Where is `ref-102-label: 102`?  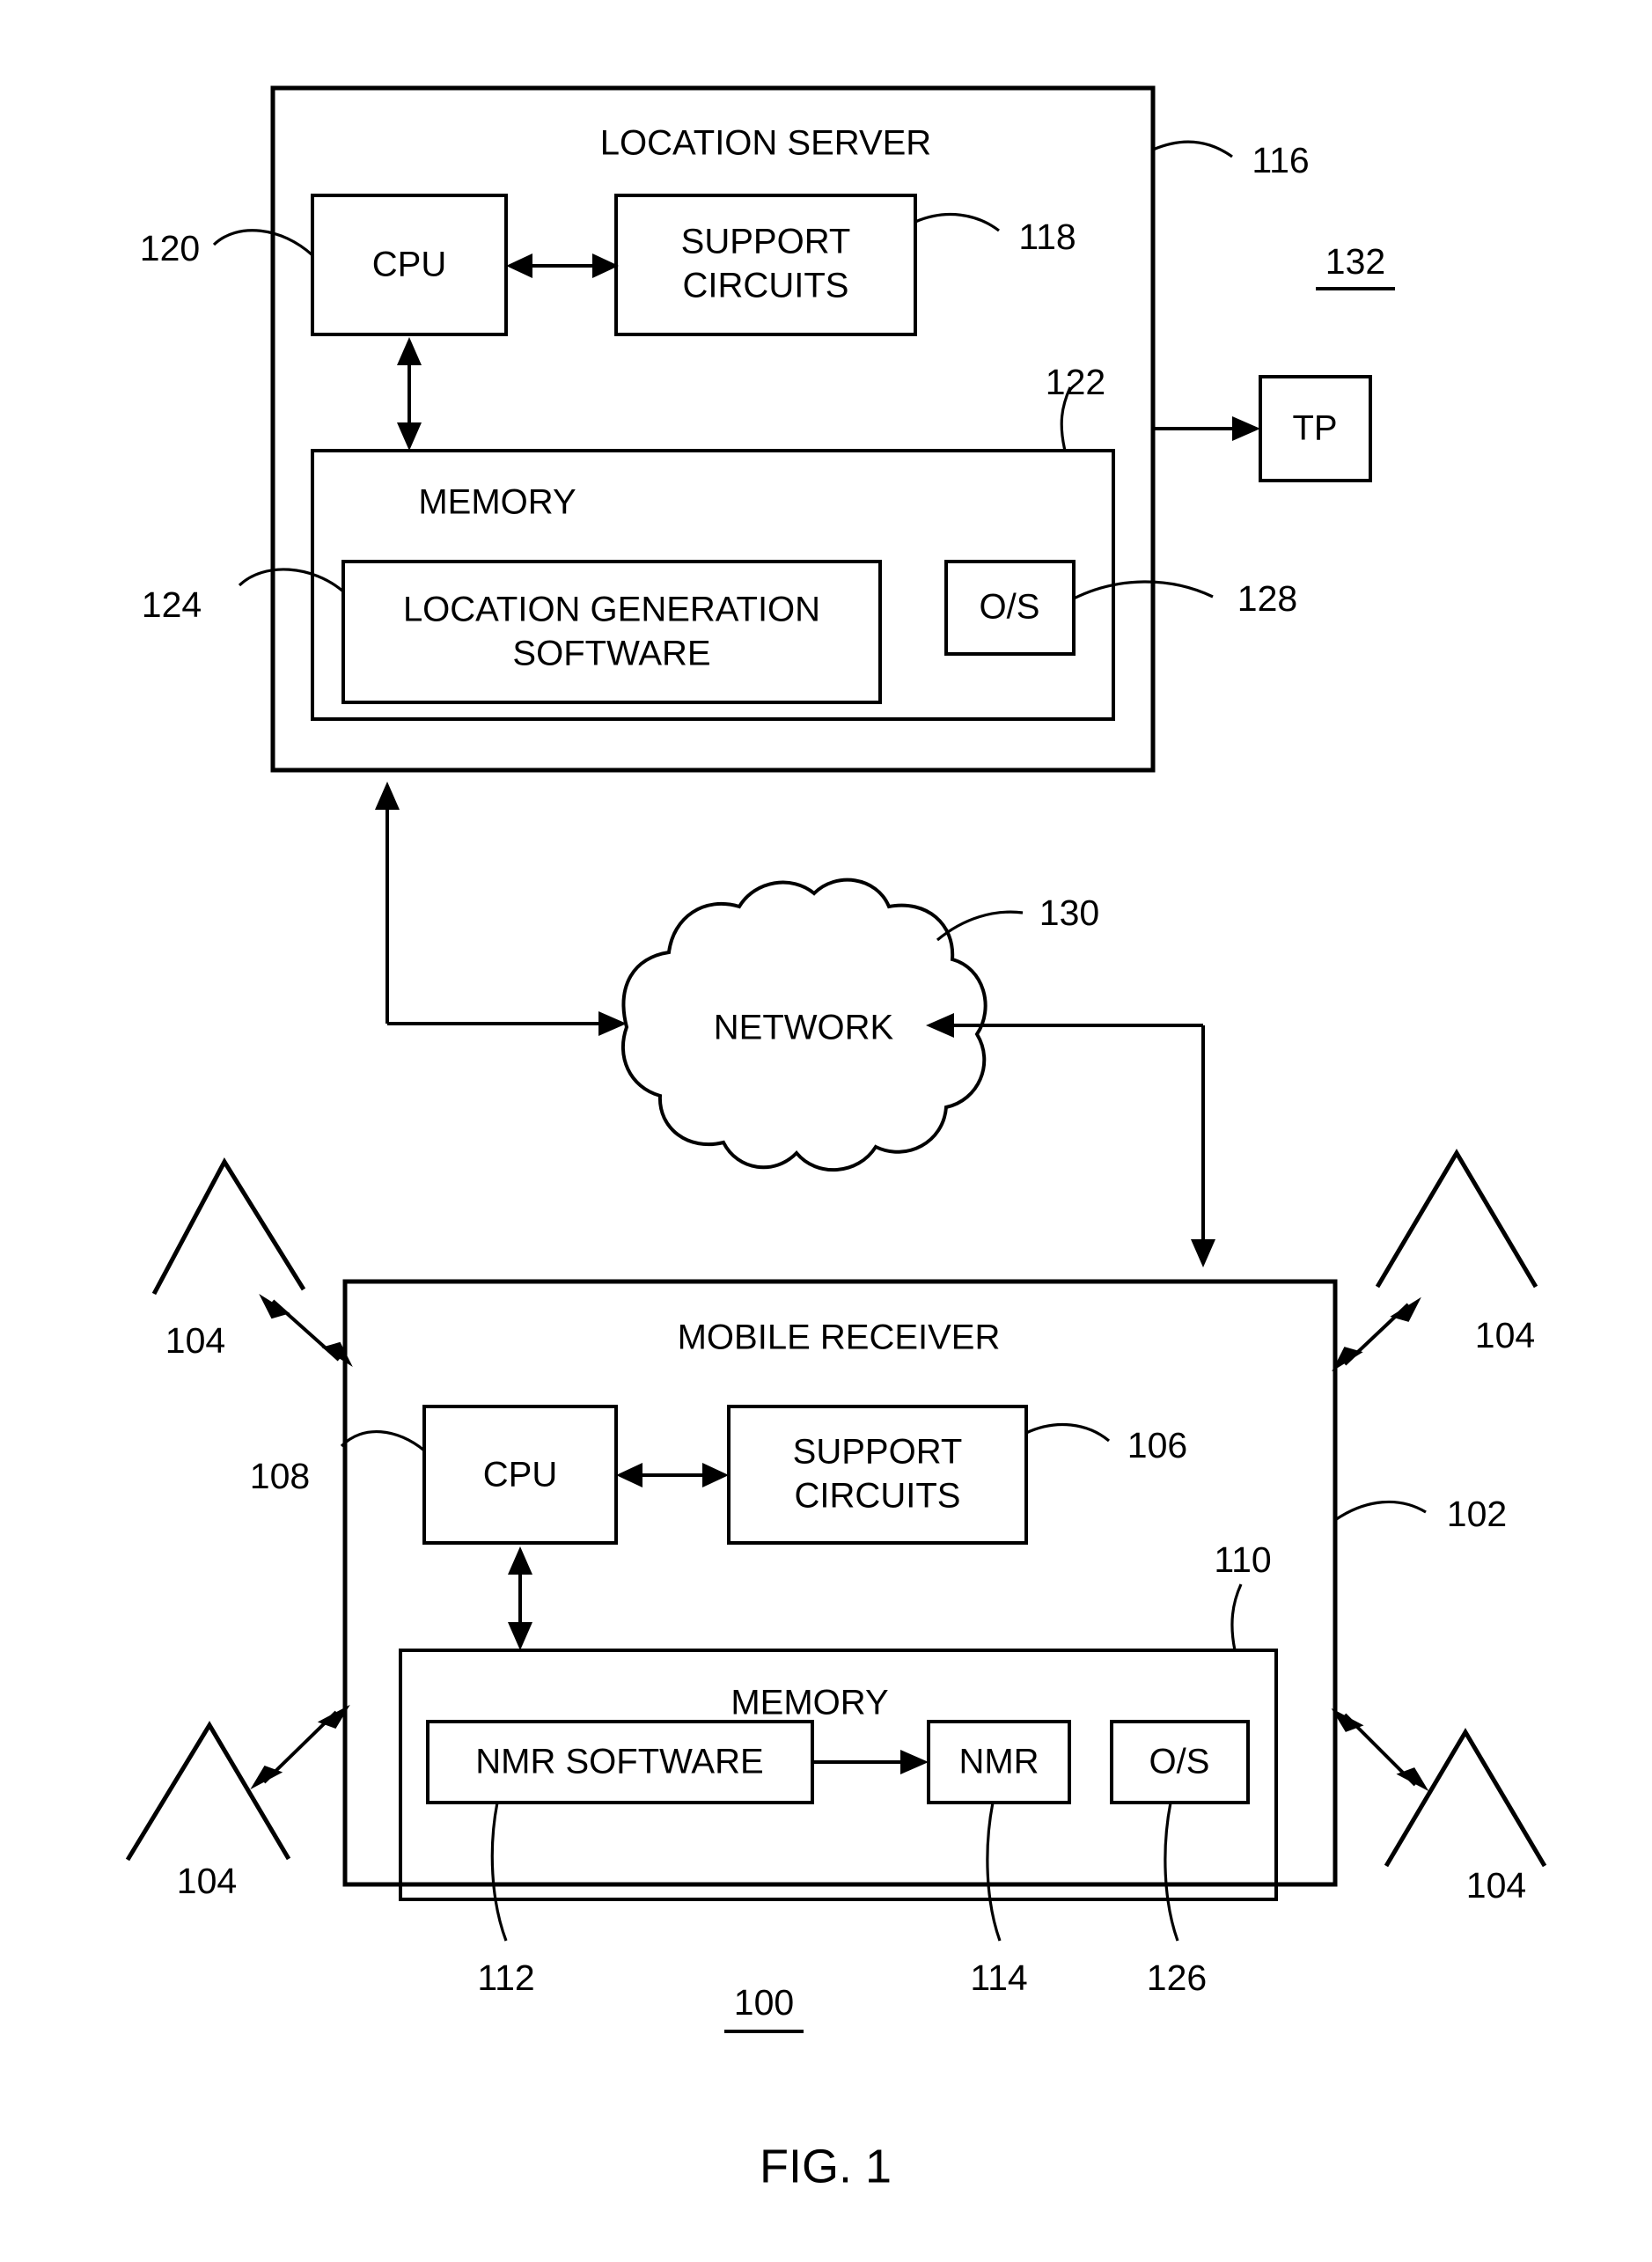
ref-102-label: 102 is located at coordinates (1477, 1514).